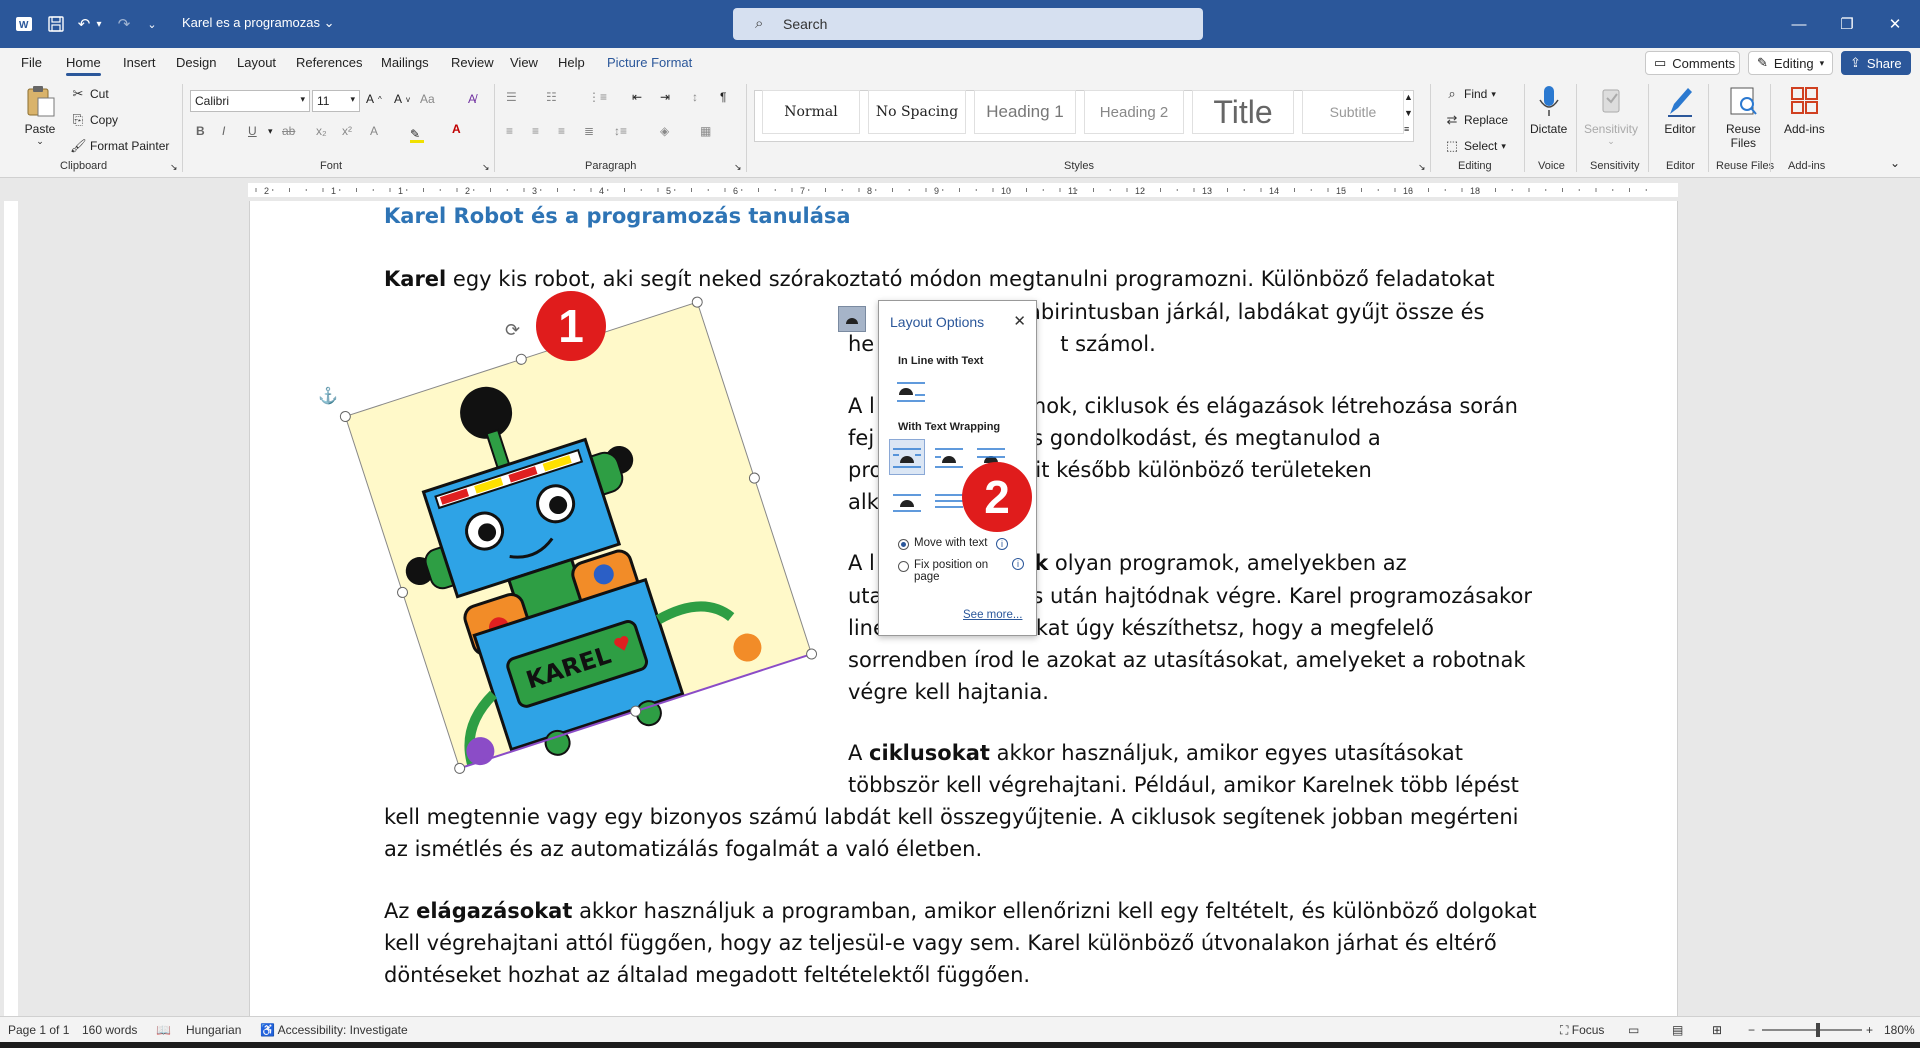  What do you see at coordinates (943, 571) in the screenshot?
I see `fix-position-radio: Fix position on page` at bounding box center [943, 571].